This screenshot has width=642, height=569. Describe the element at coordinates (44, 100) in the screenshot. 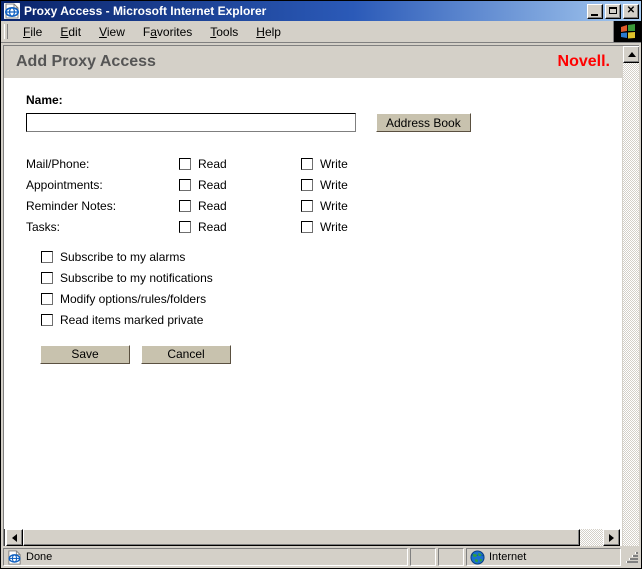

I see `name-label: Name:` at that location.